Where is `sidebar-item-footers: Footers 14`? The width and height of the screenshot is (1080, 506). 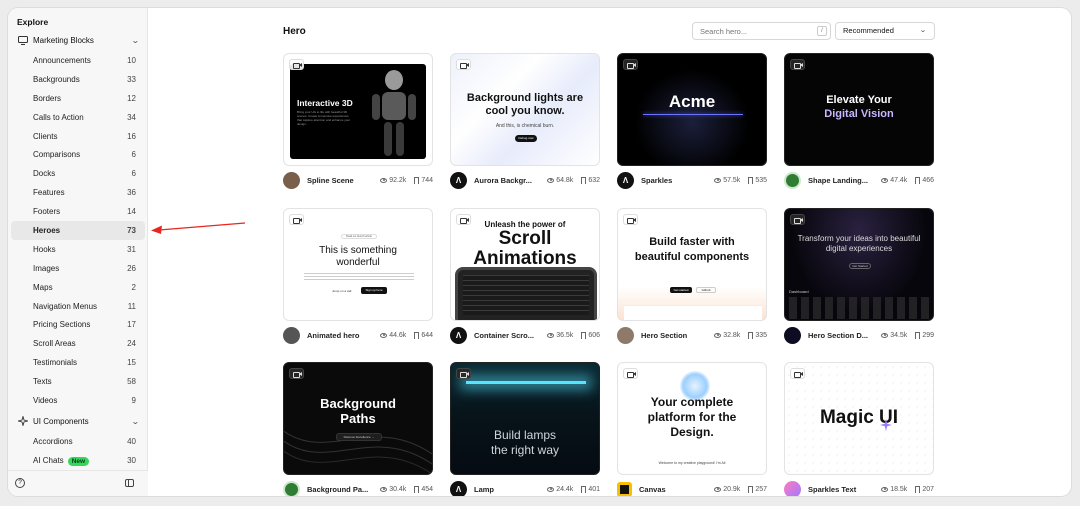 sidebar-item-footers: Footers 14 is located at coordinates (78, 211).